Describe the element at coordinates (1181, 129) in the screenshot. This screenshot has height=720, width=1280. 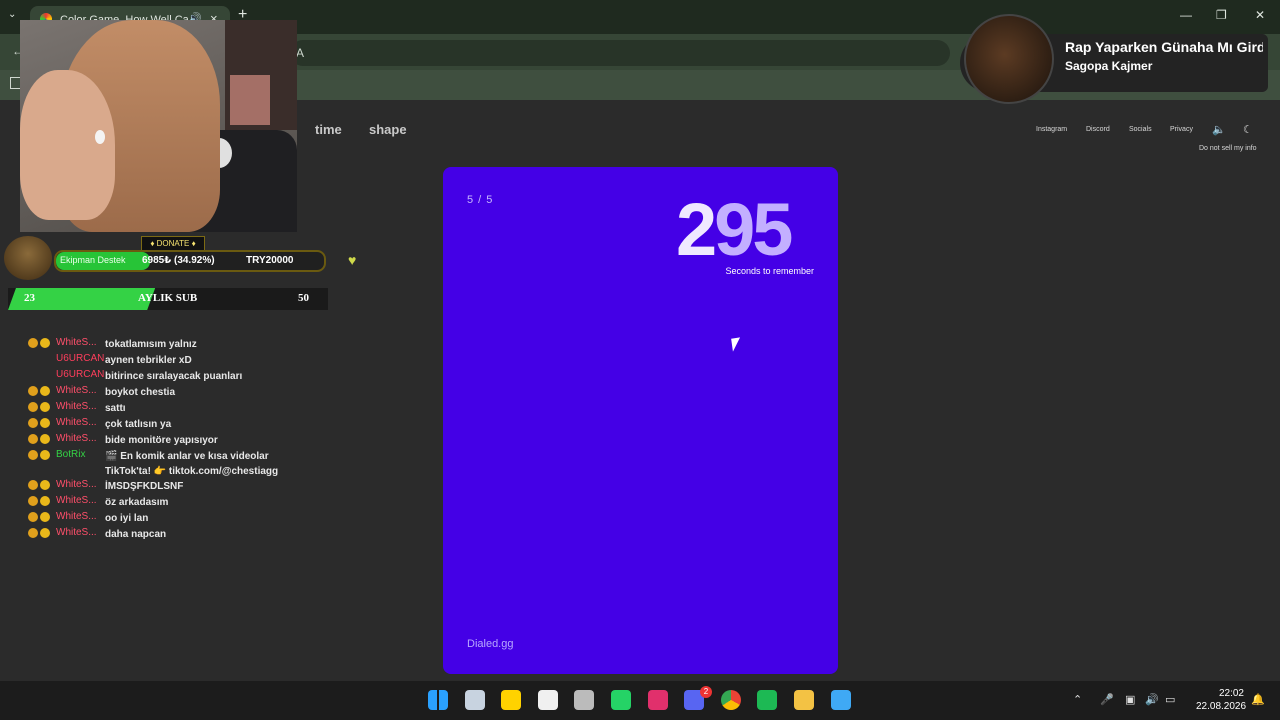
I see `link-privacy: Privacy` at that location.